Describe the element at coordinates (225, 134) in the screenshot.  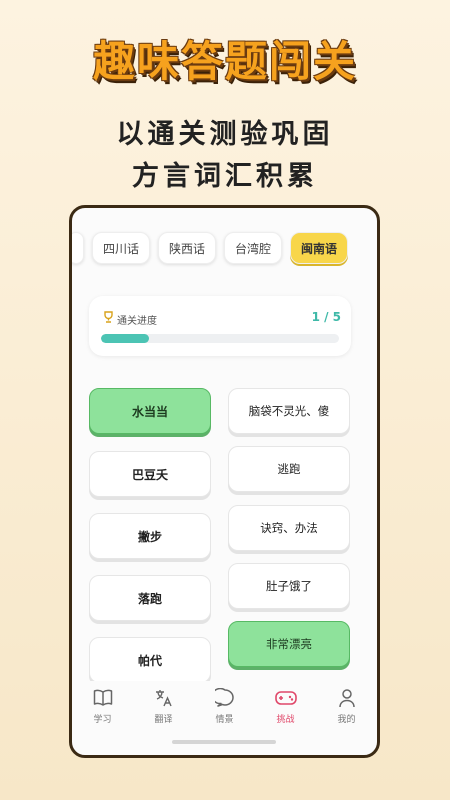
I see `subtitle-line-1: 以通关测验巩固` at that location.